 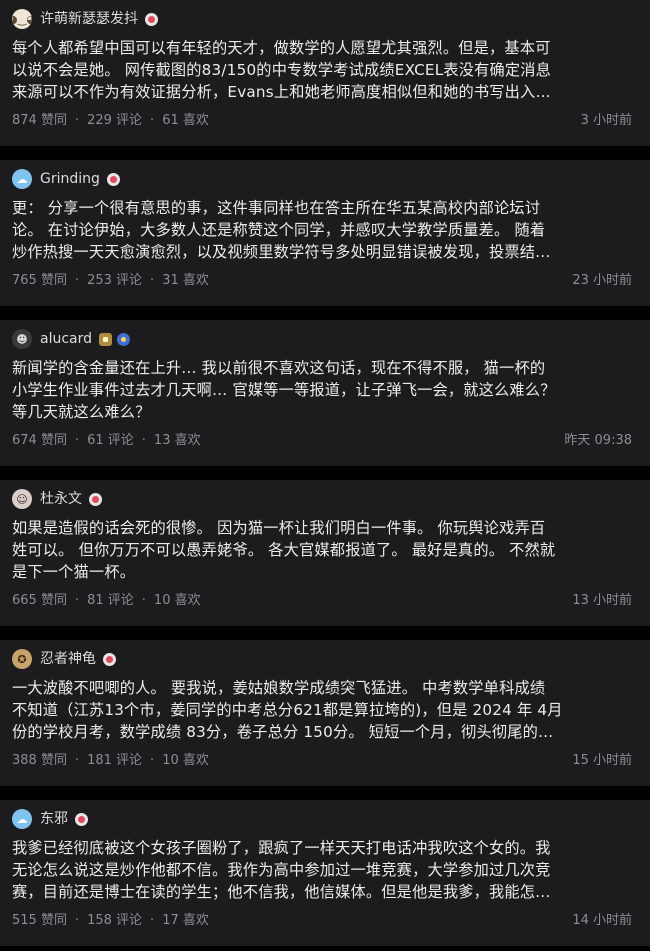 I want to click on answer-footer: 515 赞同 · 158 评论 · 17 喜欢 14 小时前, so click(x=322, y=921).